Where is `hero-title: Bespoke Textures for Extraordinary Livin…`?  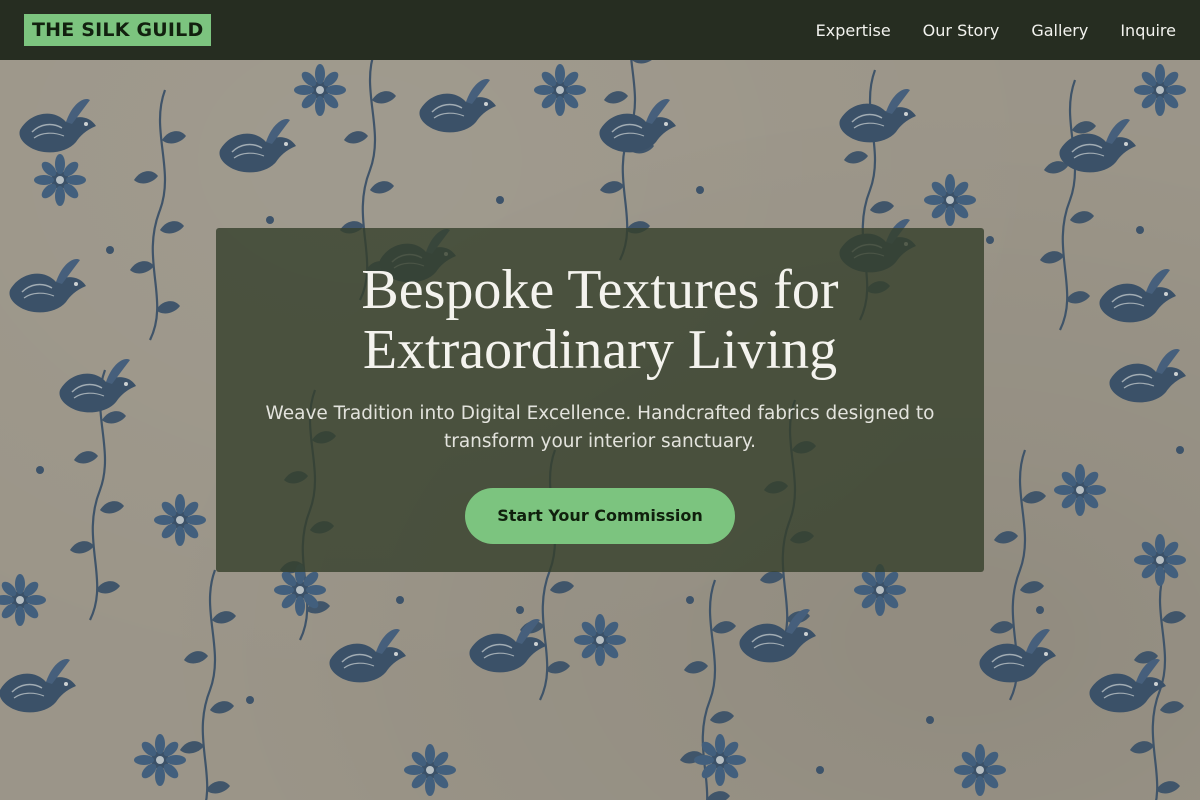 hero-title: Bespoke Textures for Extraordinary Livin… is located at coordinates (600, 320).